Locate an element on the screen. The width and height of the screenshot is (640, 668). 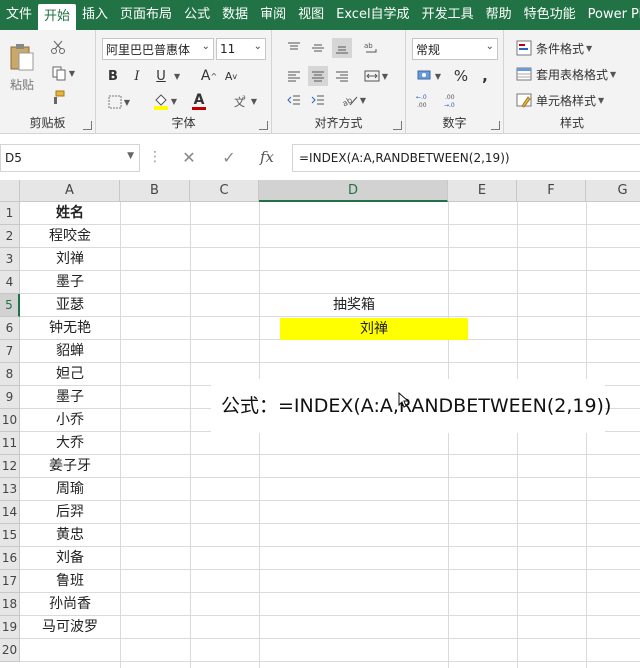
font-color-button: A is located at coordinates (199, 101).